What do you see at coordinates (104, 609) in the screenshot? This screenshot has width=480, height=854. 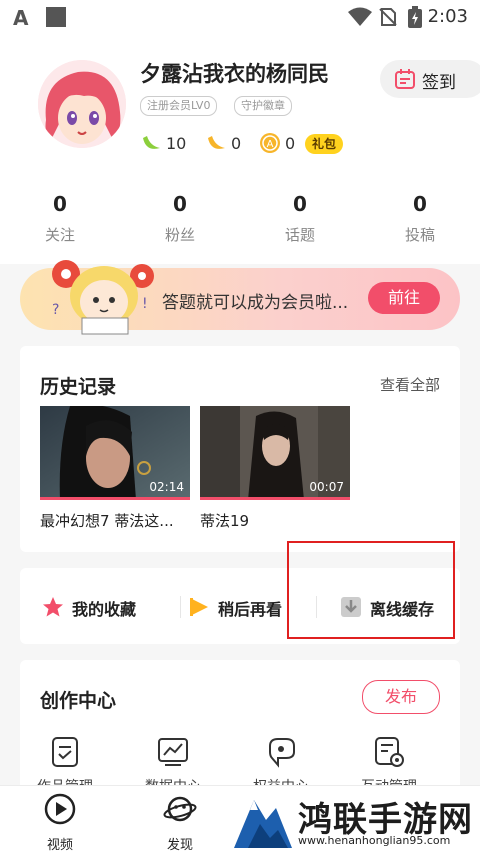 I see `favorites-label: 我的收藏` at bounding box center [104, 609].